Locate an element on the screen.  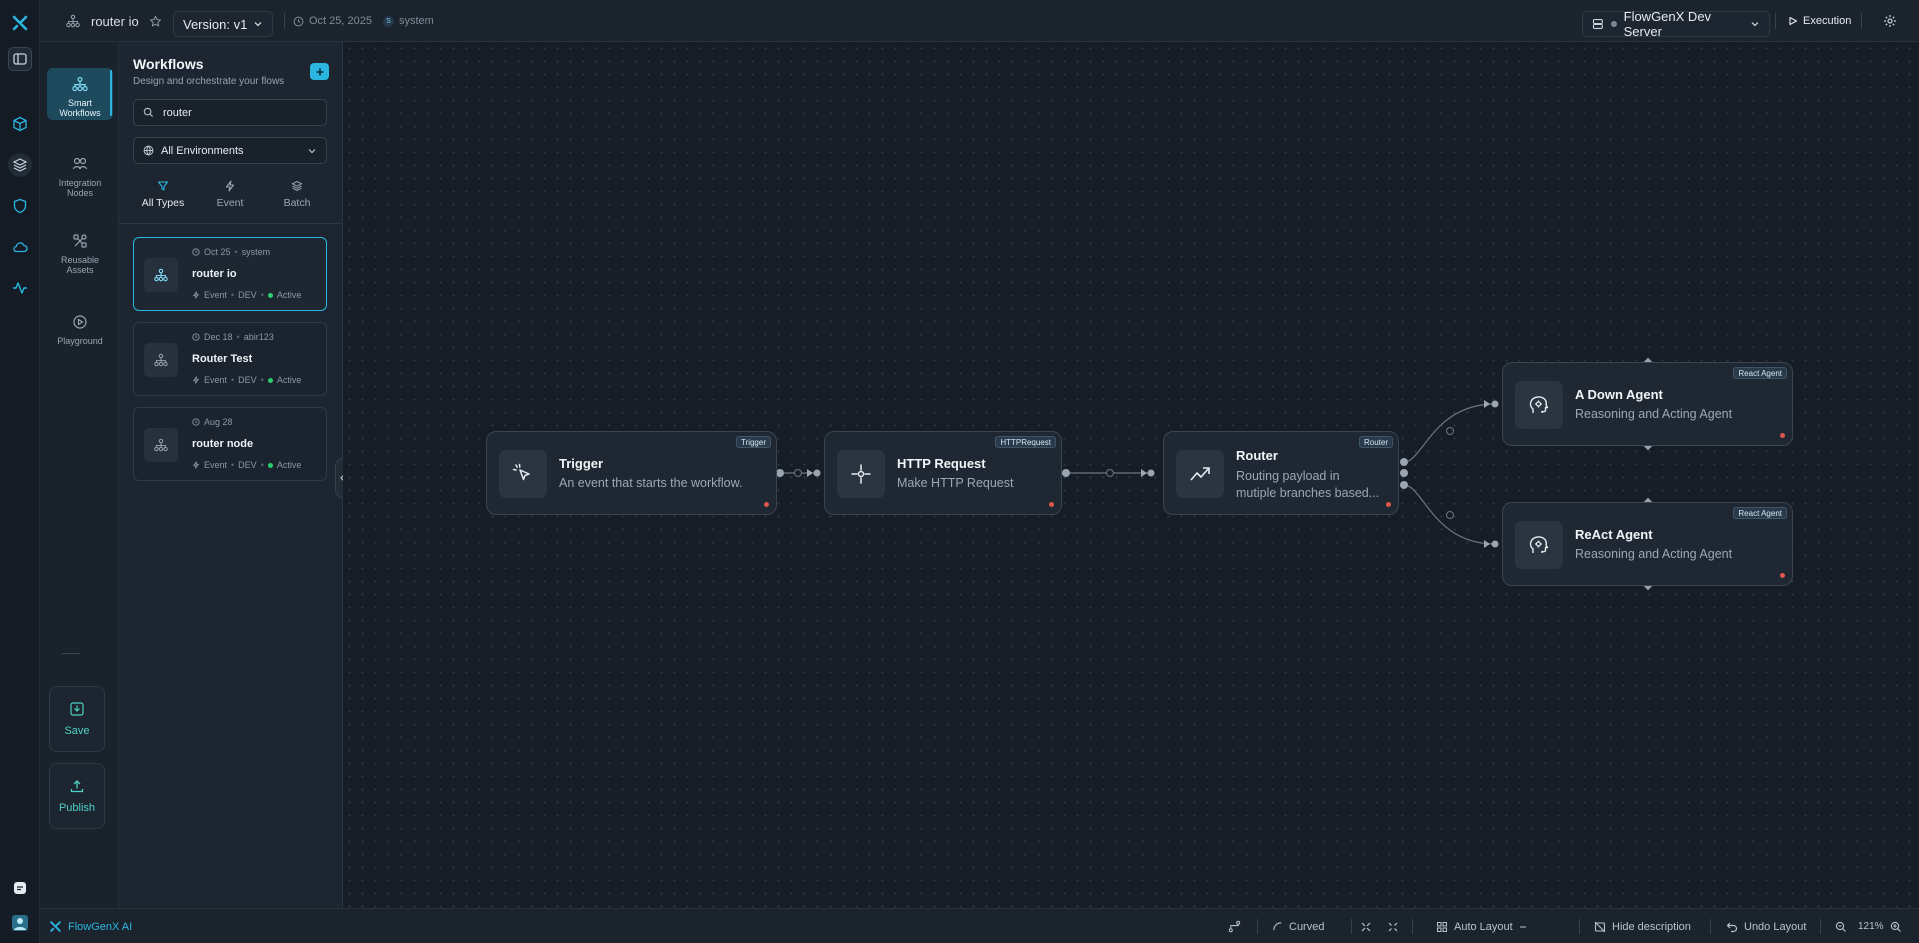
add-workflow-button is located at coordinates (319, 71).